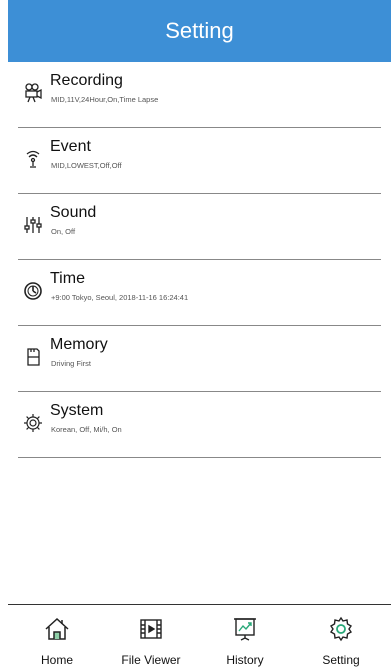 This screenshot has width=392, height=670. What do you see at coordinates (245, 660) in the screenshot?
I see `tab-label: History` at bounding box center [245, 660].